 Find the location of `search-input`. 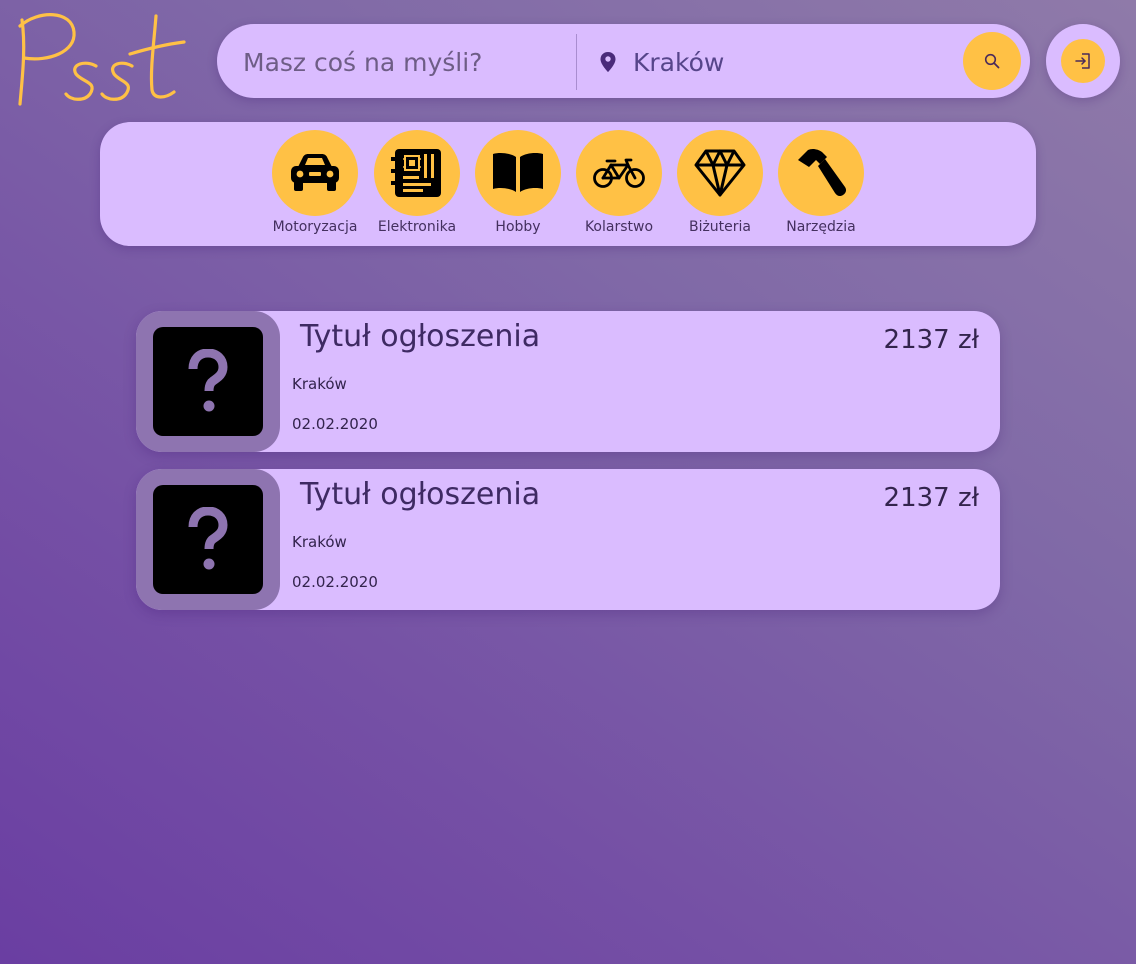

search-input is located at coordinates (403, 62).